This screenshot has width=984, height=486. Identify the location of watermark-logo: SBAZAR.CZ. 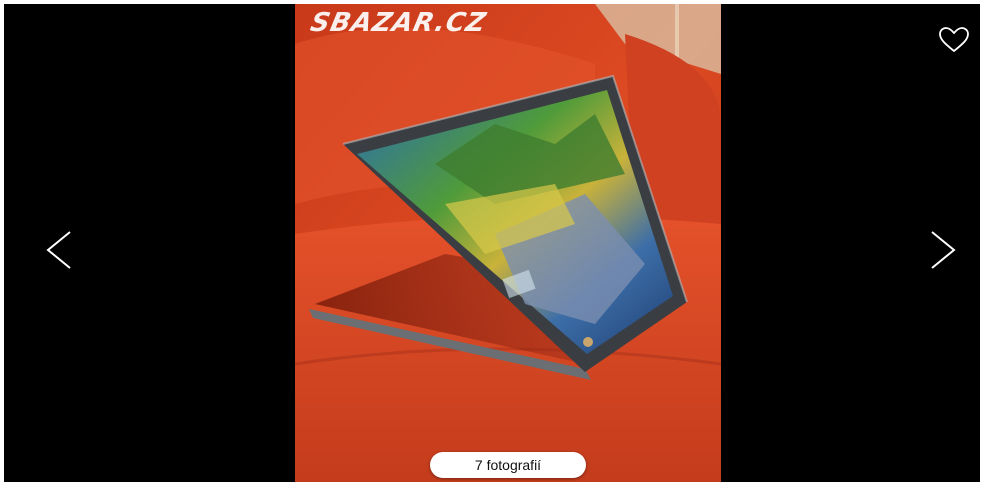
(398, 23).